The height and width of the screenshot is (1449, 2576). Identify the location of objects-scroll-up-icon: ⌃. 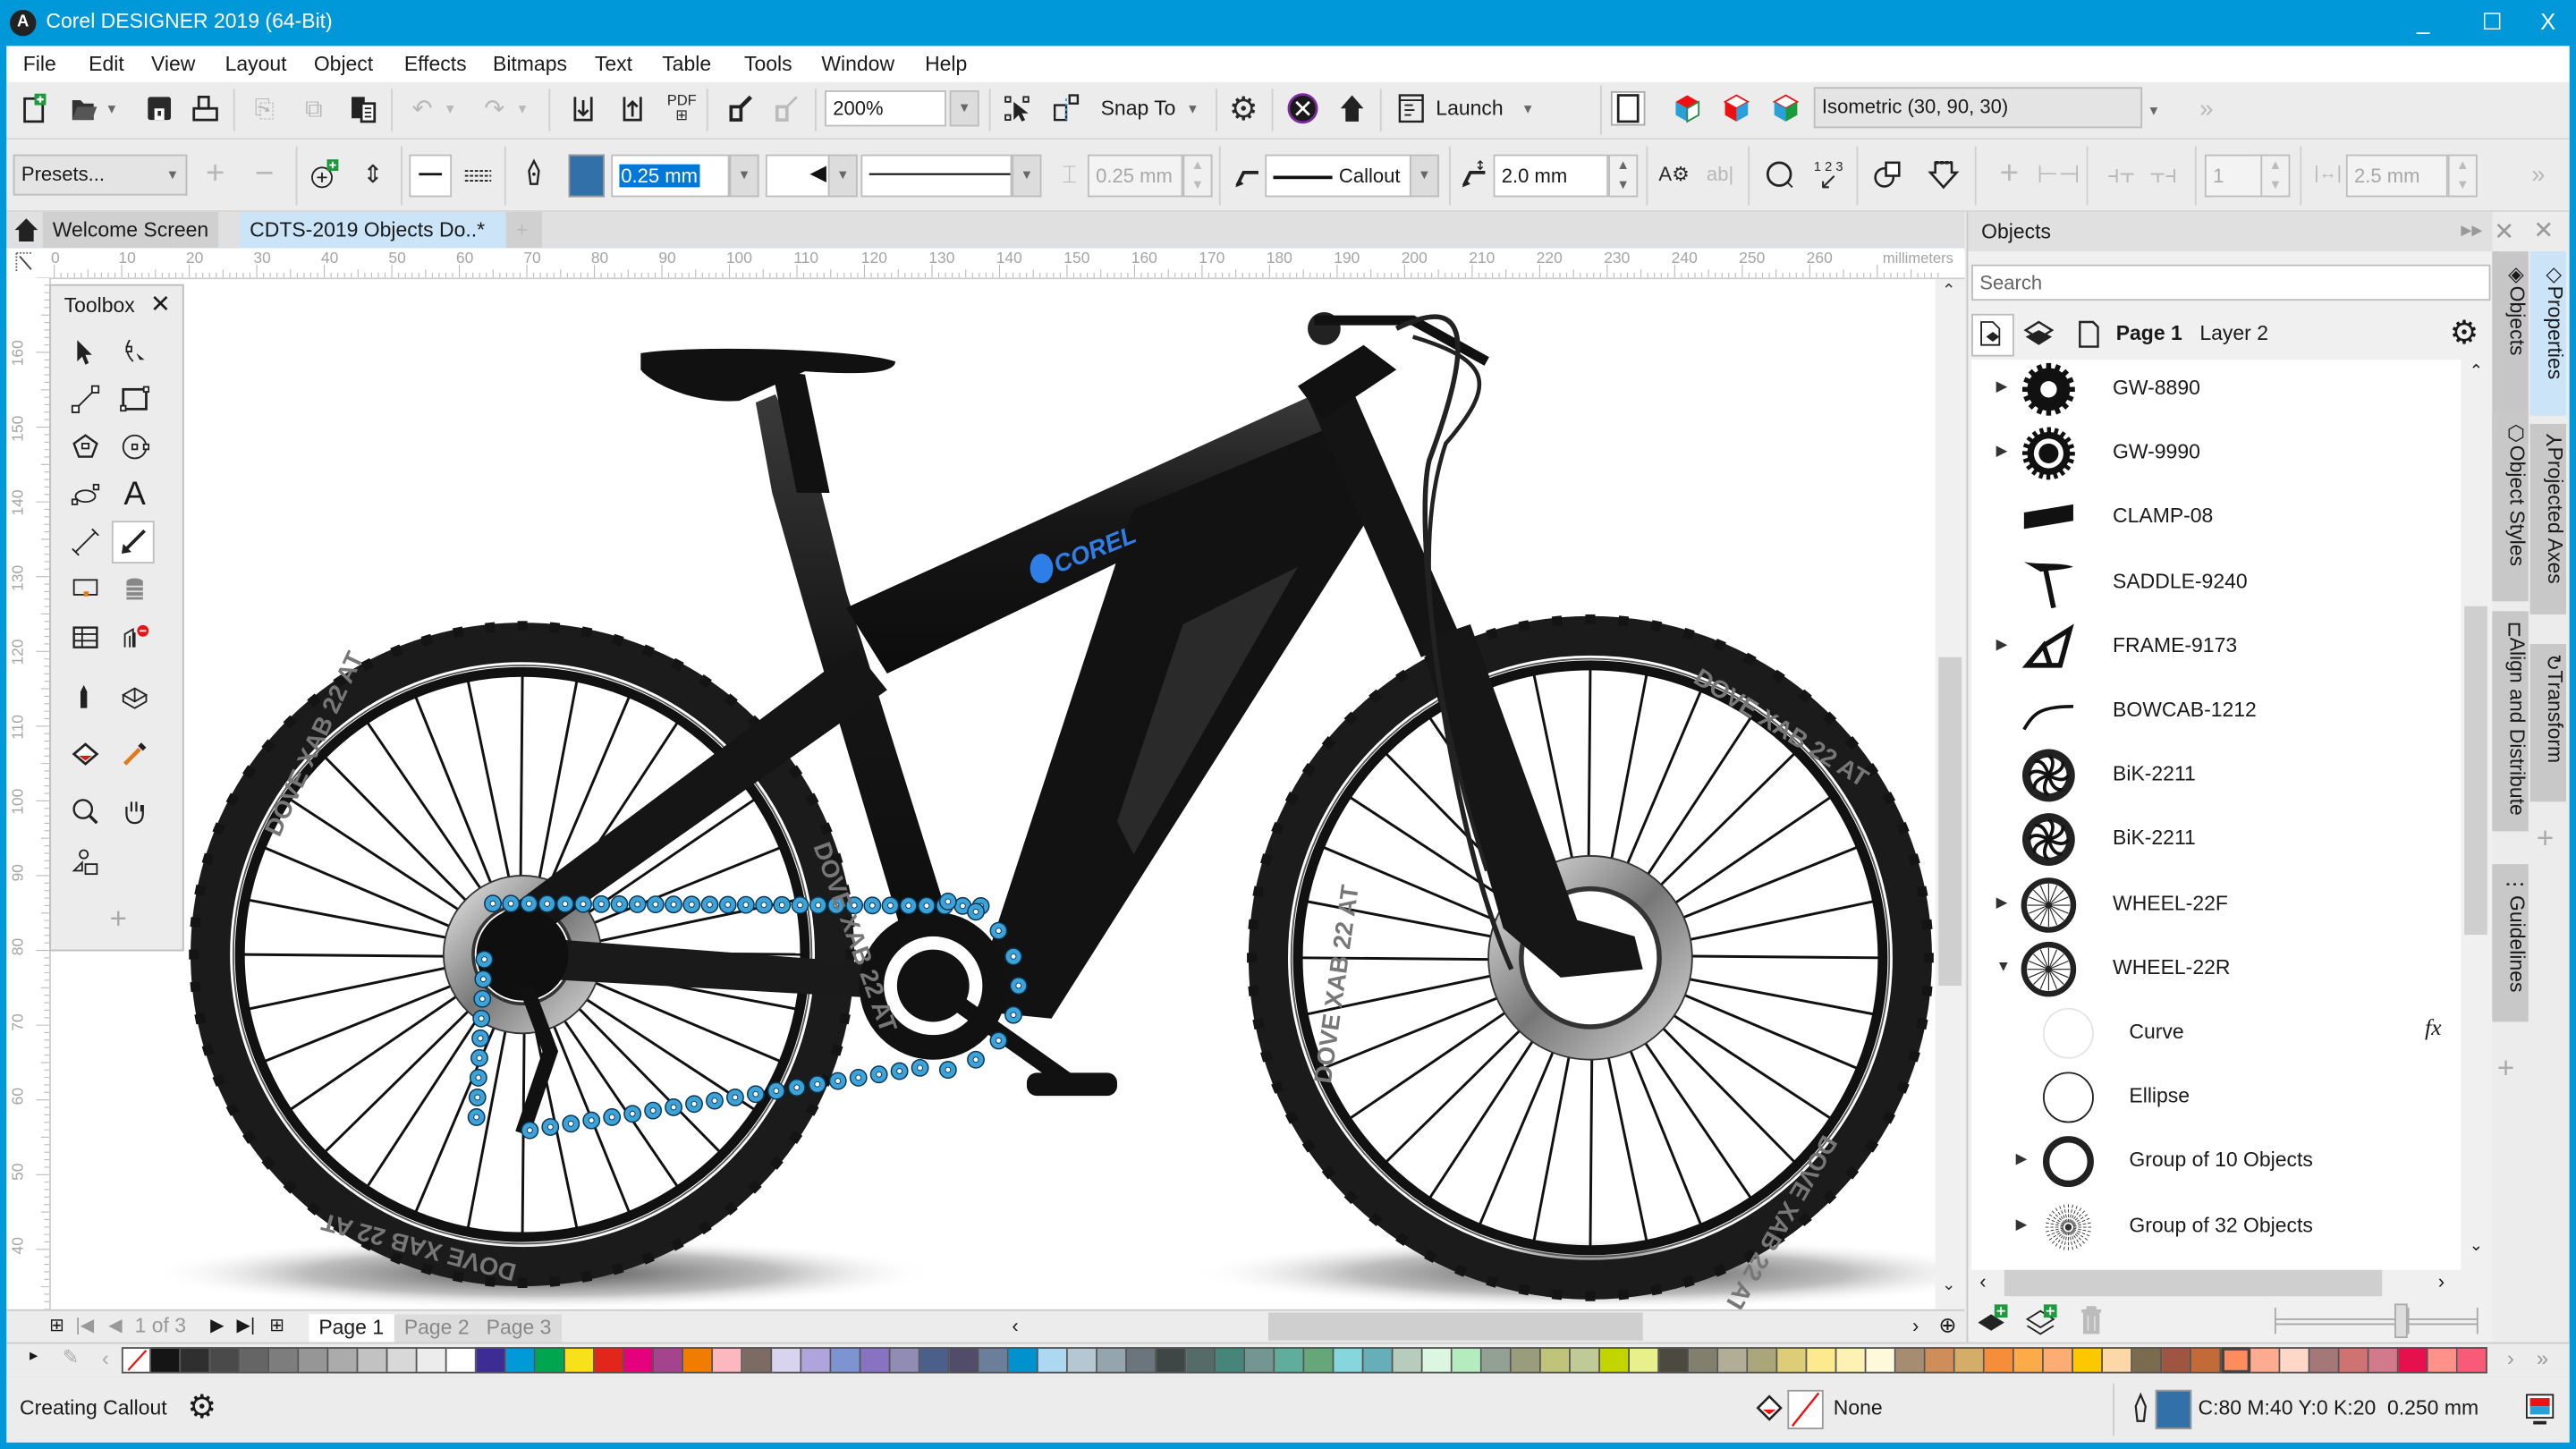
(2476, 372).